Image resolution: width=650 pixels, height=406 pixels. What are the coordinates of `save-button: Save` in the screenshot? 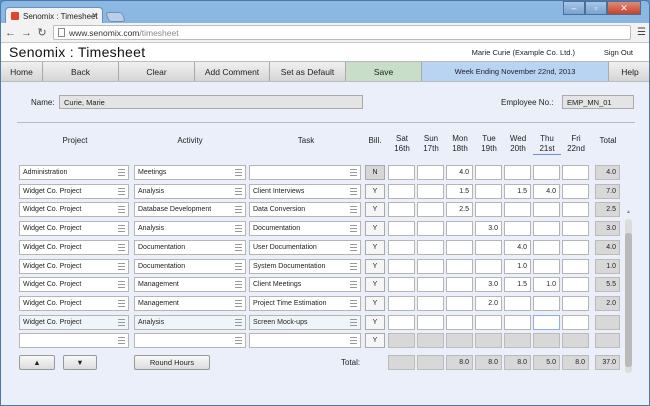 It's located at (384, 71).